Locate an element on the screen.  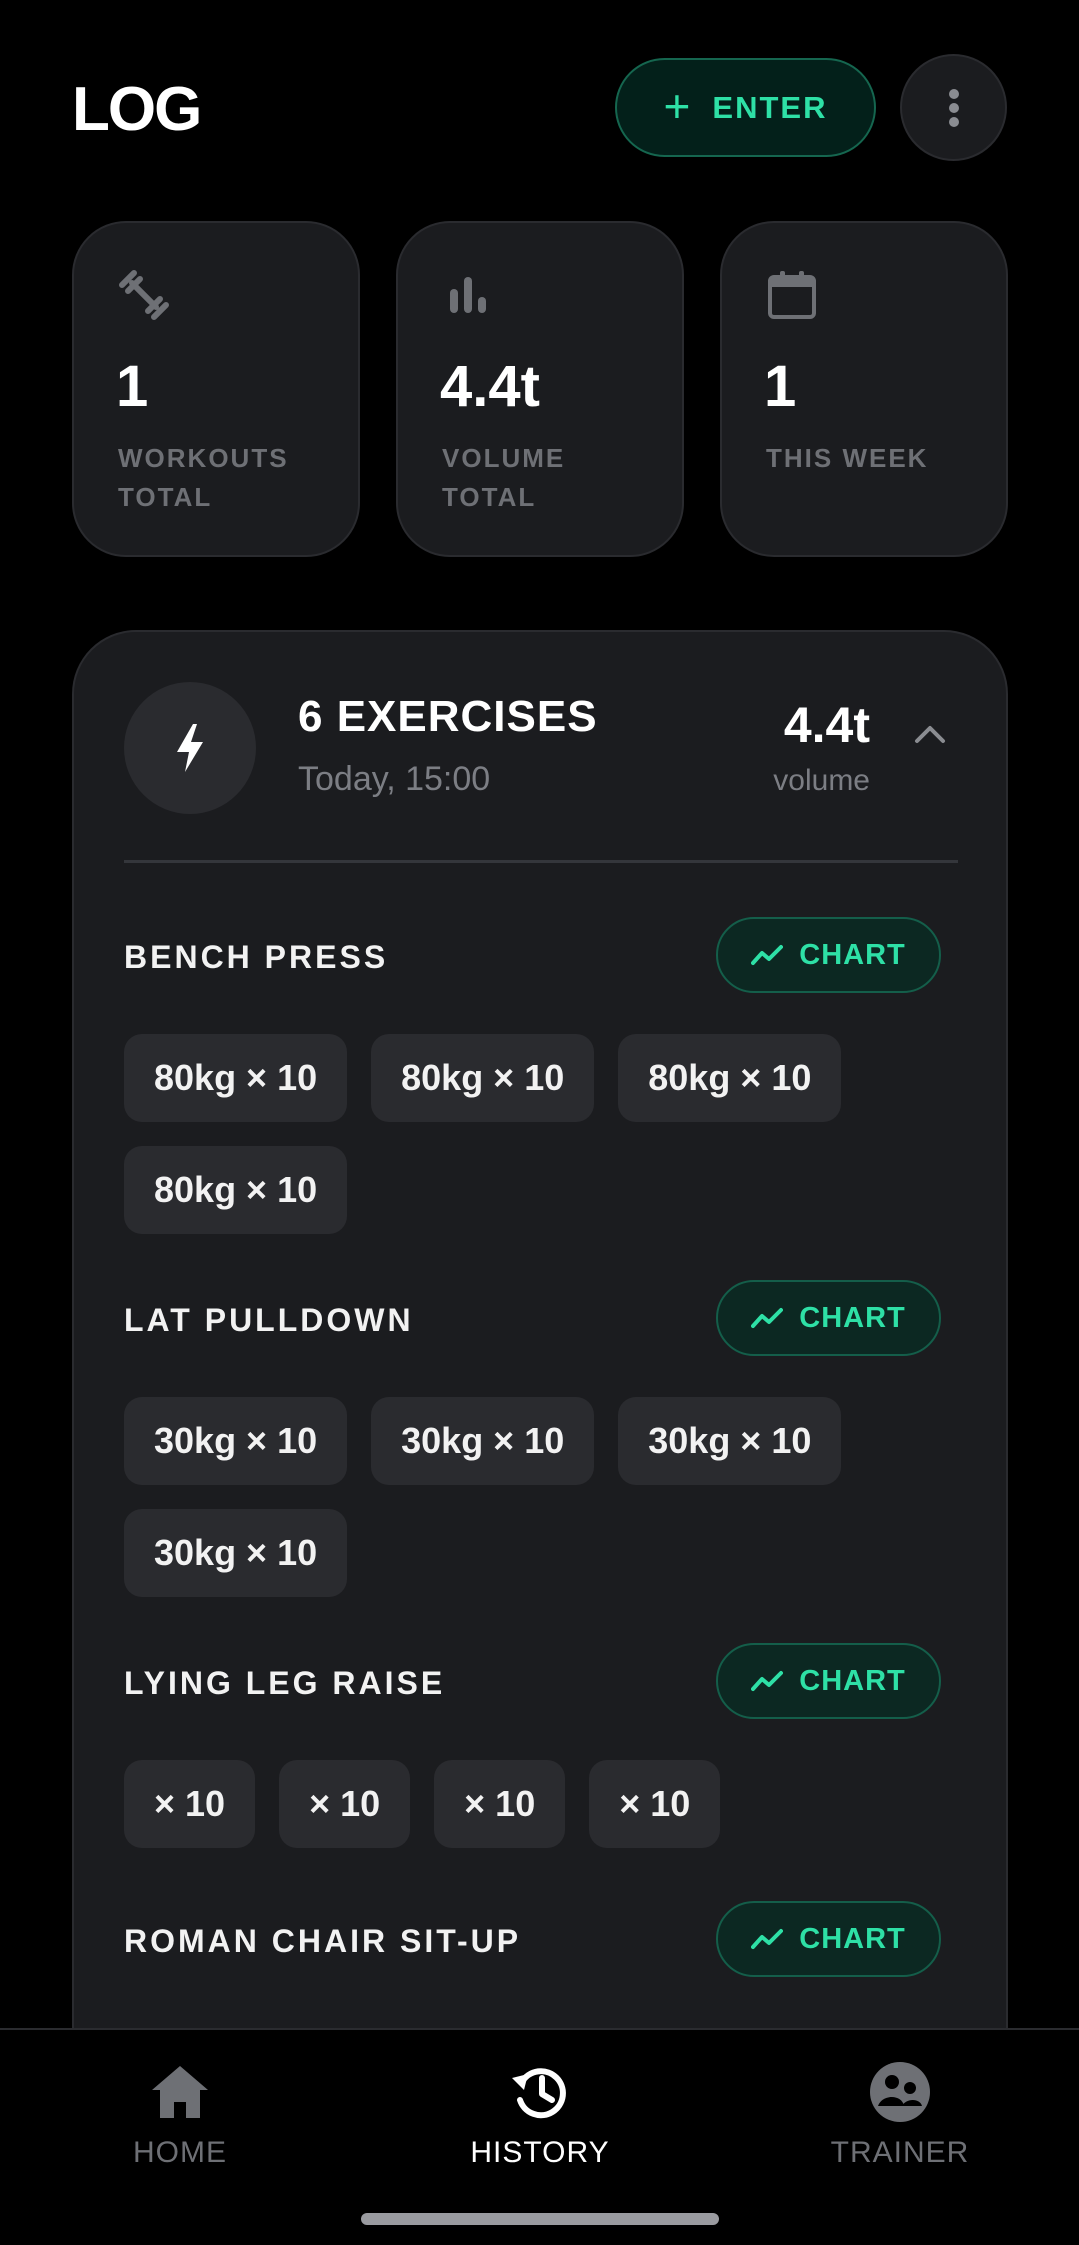
workout-icon is located at coordinates (190, 748).